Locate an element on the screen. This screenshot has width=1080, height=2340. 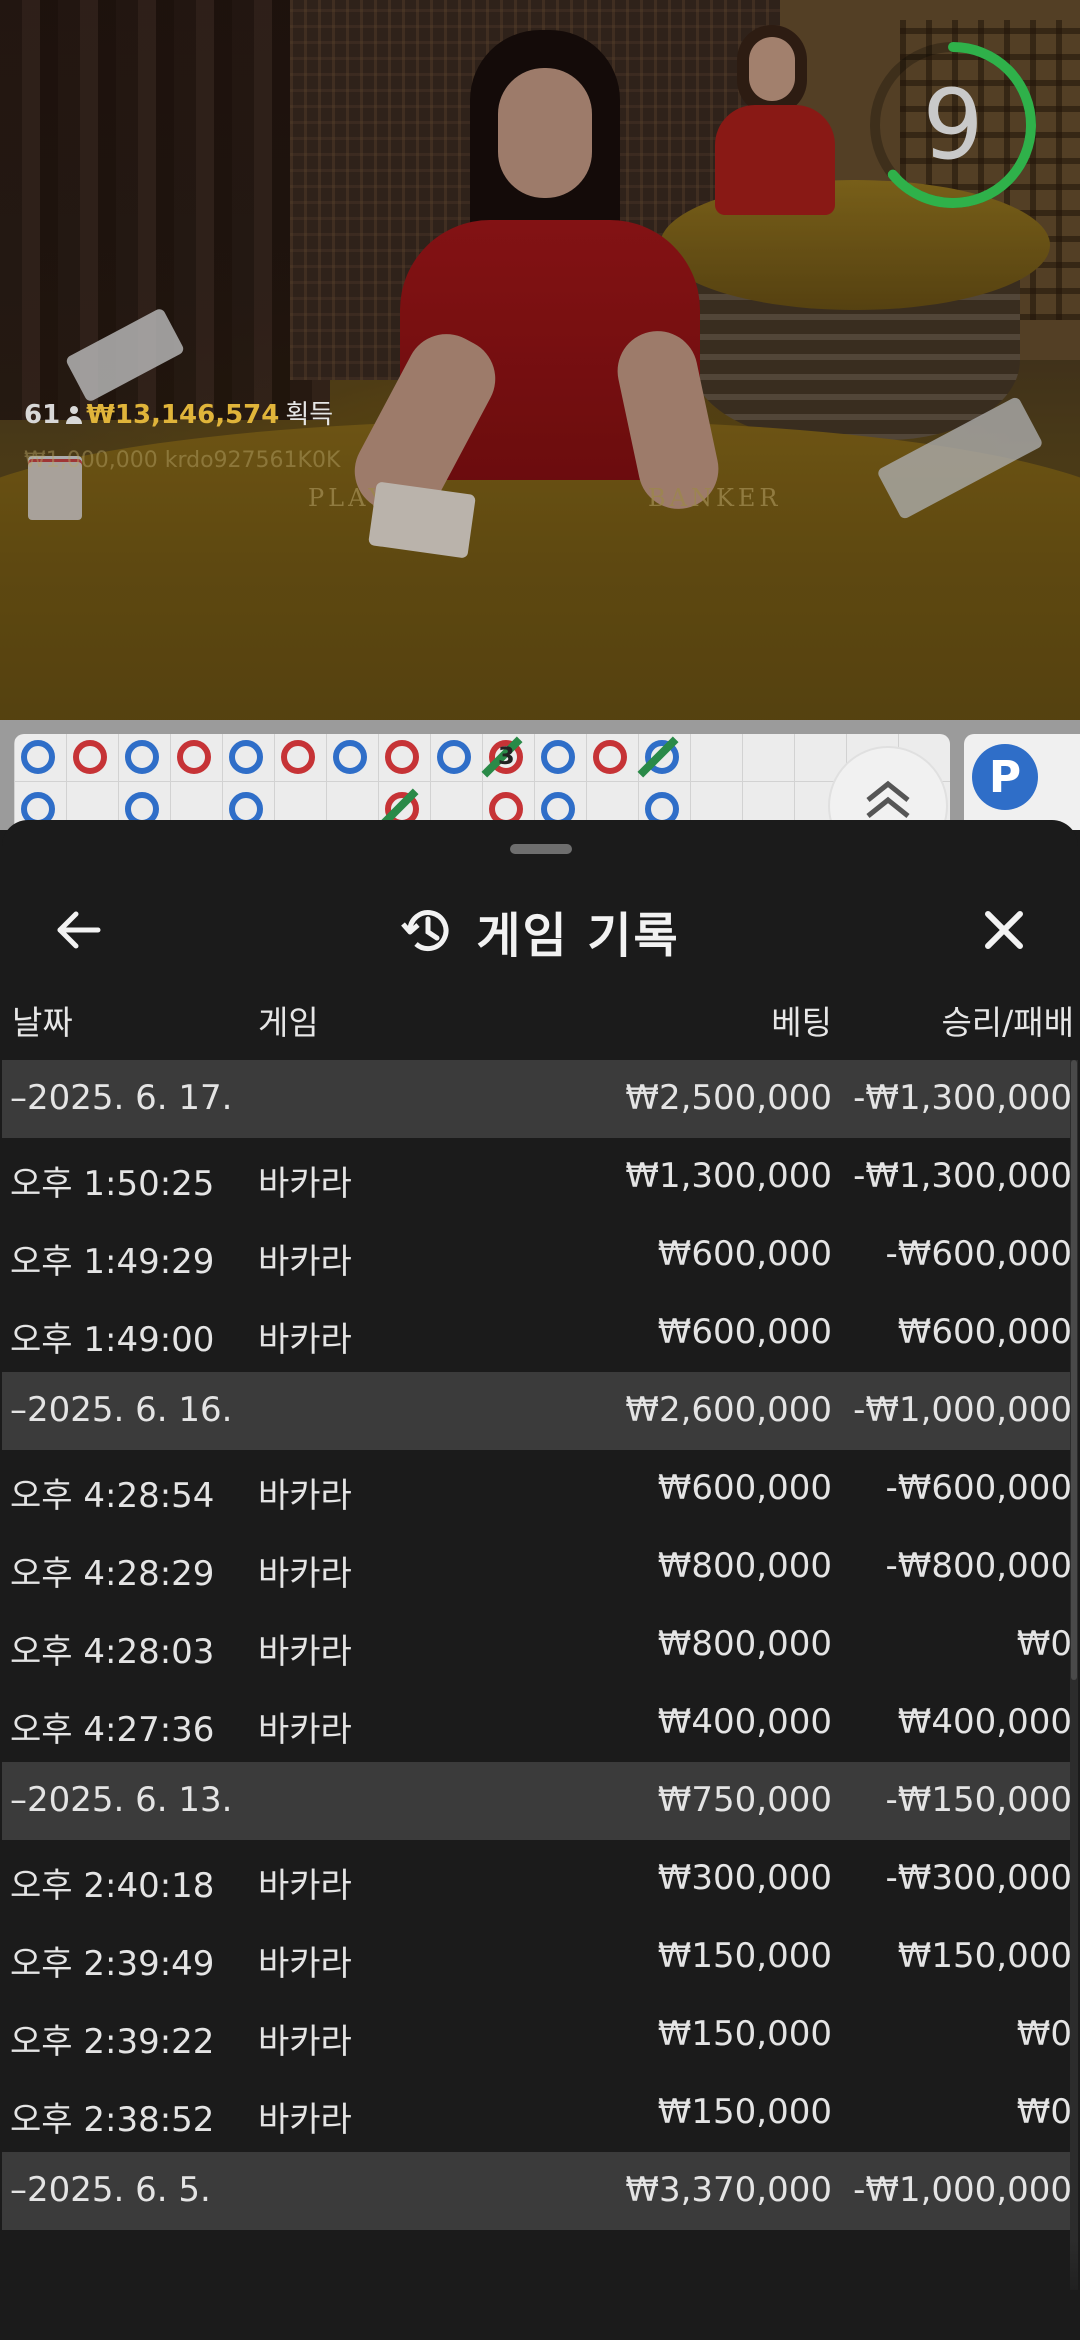
winners-suffix: 획득 is located at coordinates (309, 415).